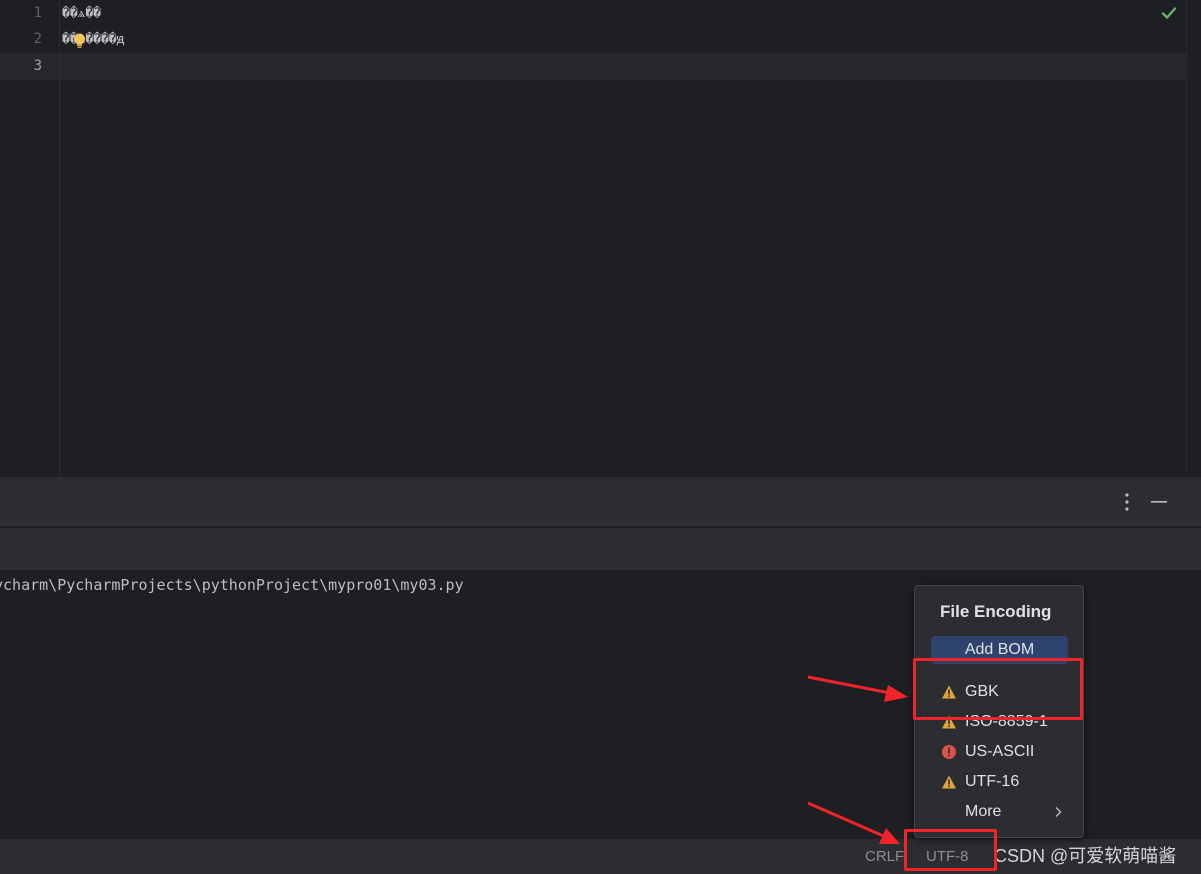 The image size is (1201, 874). Describe the element at coordinates (37, 66) in the screenshot. I see `line-number: 3` at that location.